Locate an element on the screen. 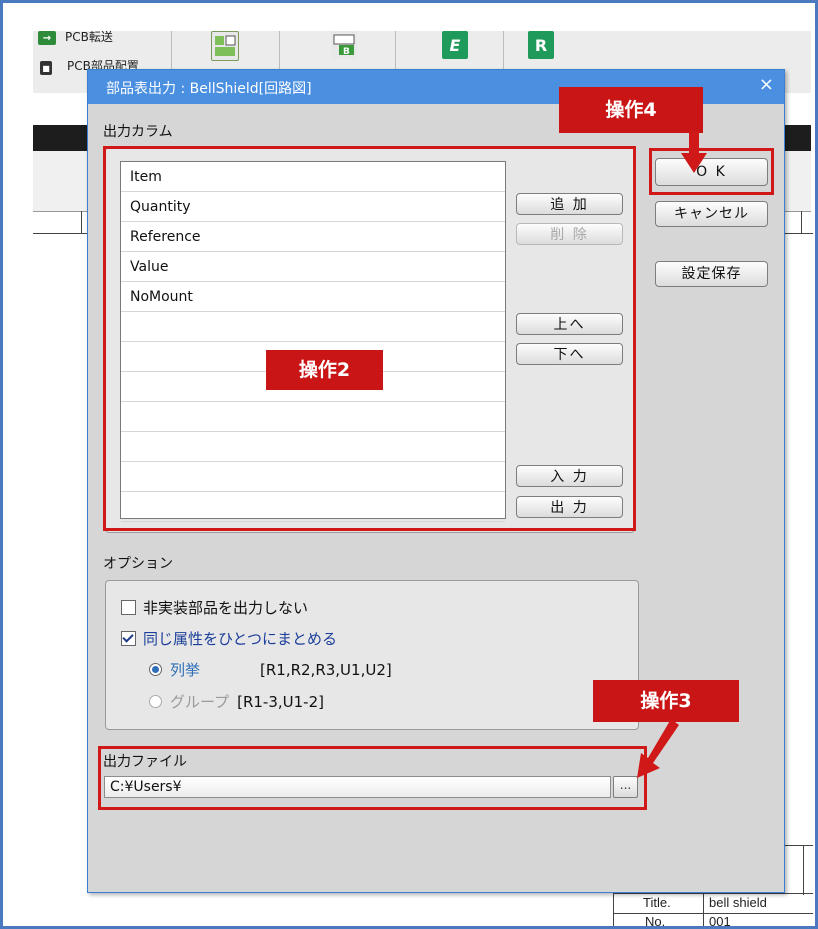 This screenshot has height=929, width=818. number-key: No. is located at coordinates (655, 921).